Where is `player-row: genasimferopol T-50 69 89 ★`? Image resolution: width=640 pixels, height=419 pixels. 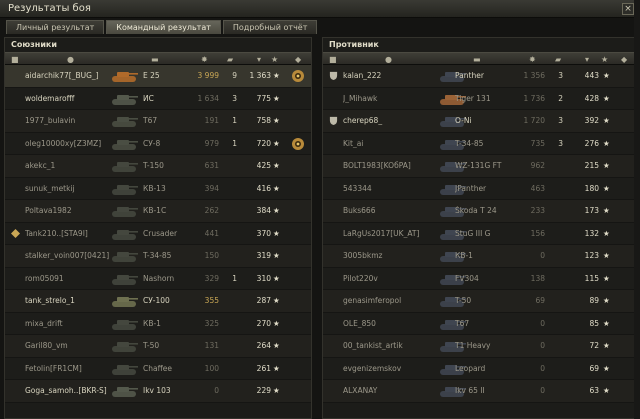 player-row: genasimferopol T-50 69 89 ★ is located at coordinates (479, 301).